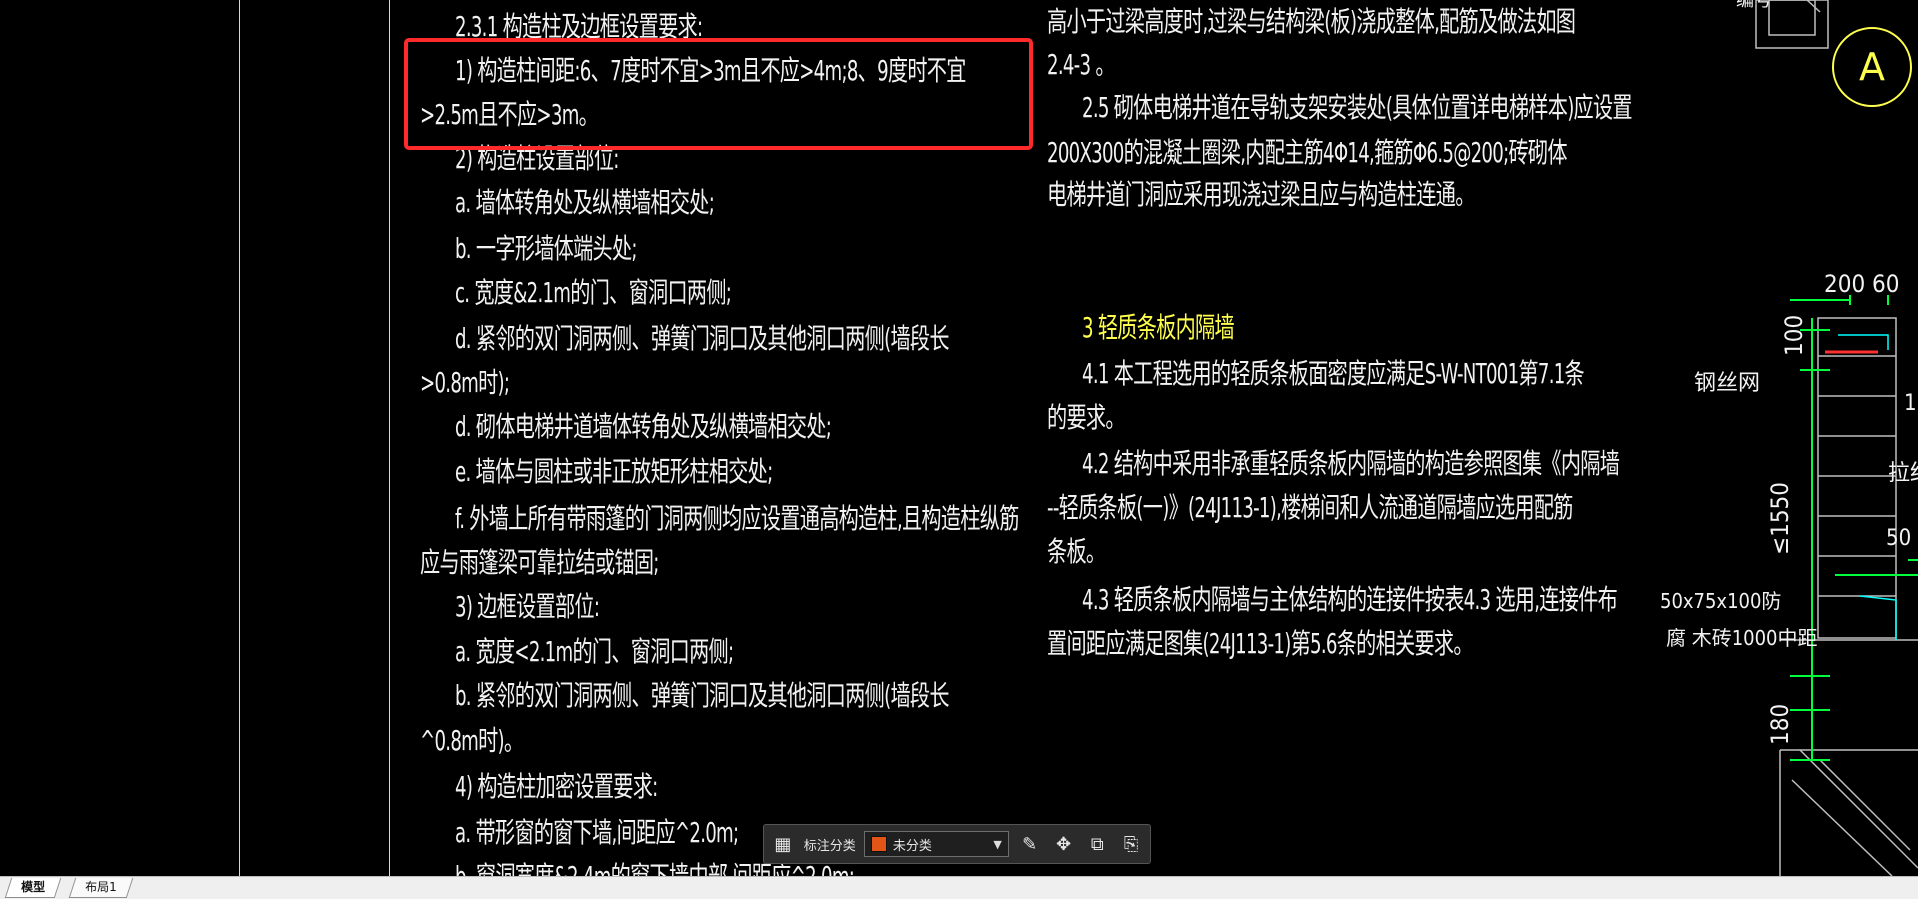 The height and width of the screenshot is (899, 1918). I want to click on drawing-label-wood-2: 腐 木砖1000中距, so click(1742, 638).